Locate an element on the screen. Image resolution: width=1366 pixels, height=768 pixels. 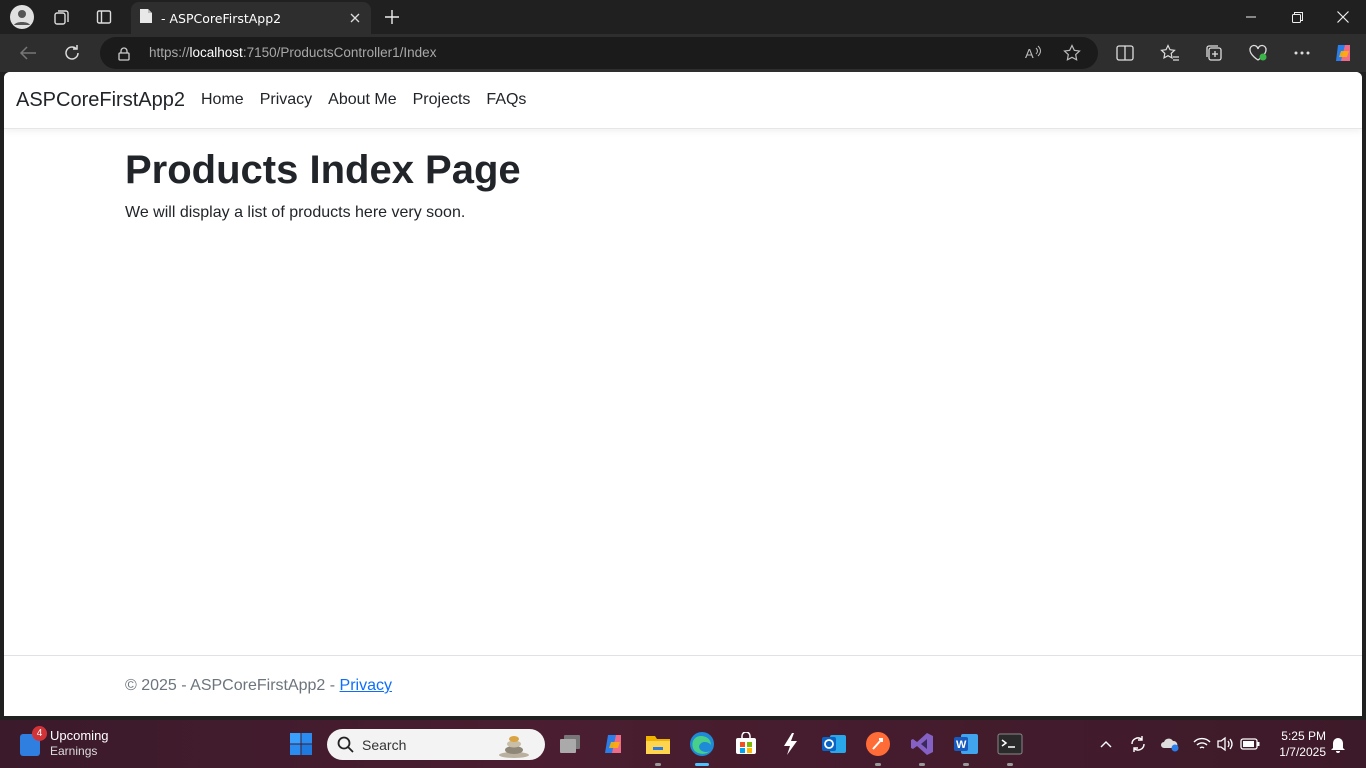
site-footer: © 2025 - ASPCoreFirstApp2 - Privacy is located at coordinates (258, 686).